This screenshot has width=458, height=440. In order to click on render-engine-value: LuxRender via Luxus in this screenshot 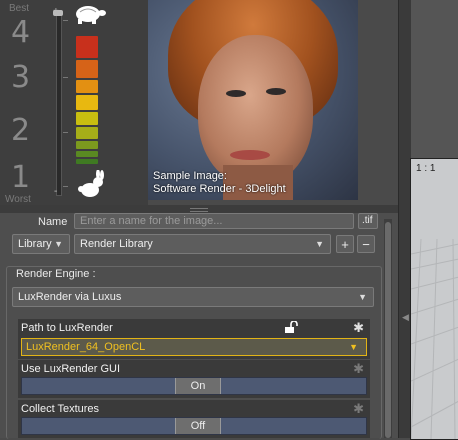, I will do `click(70, 297)`.